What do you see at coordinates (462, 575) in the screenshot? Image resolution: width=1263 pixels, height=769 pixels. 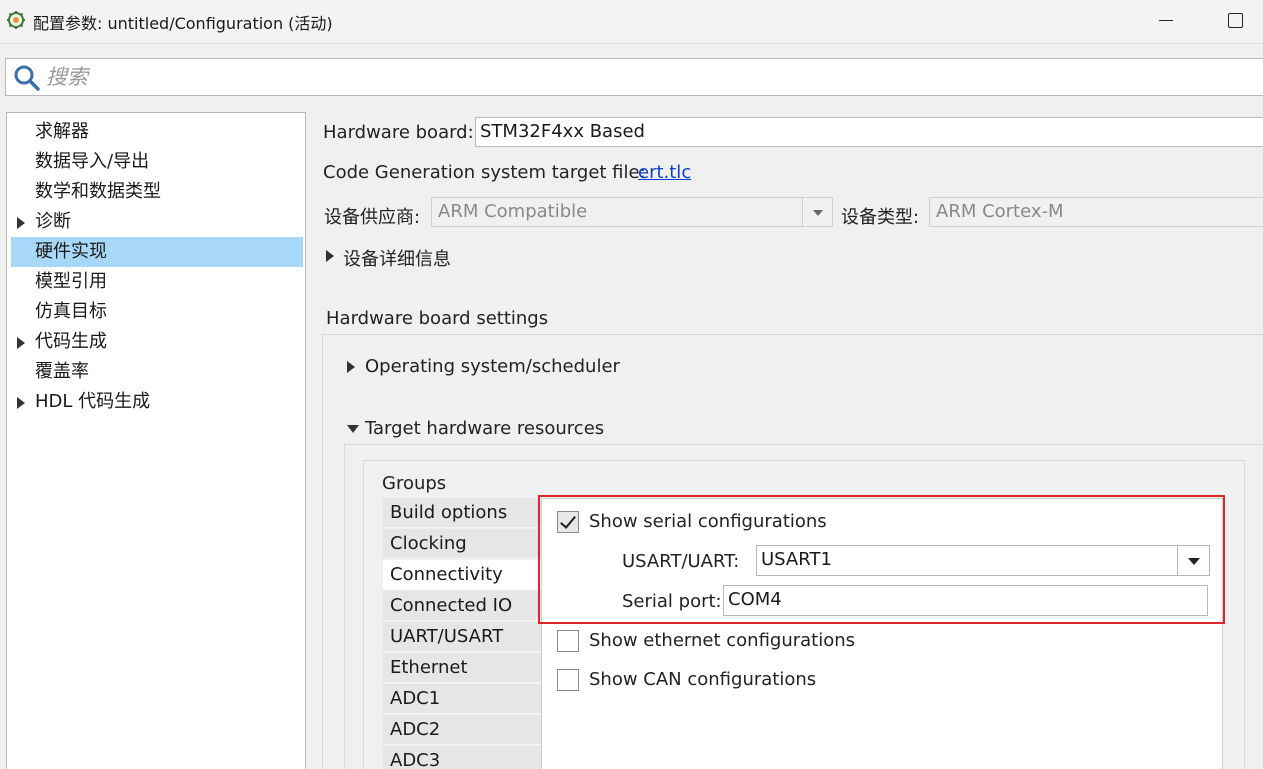 I see `group-tab-connectivity: Connectivity` at bounding box center [462, 575].